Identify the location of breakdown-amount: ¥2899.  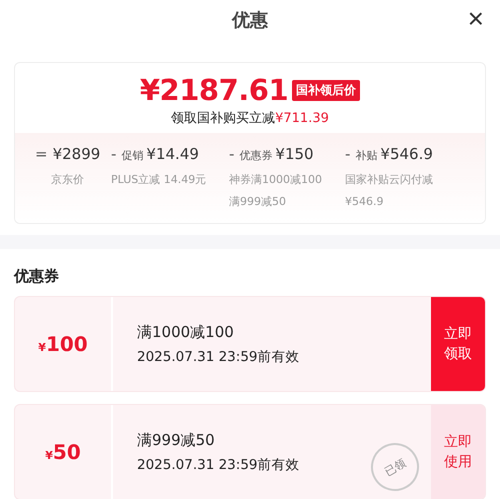
(76, 154).